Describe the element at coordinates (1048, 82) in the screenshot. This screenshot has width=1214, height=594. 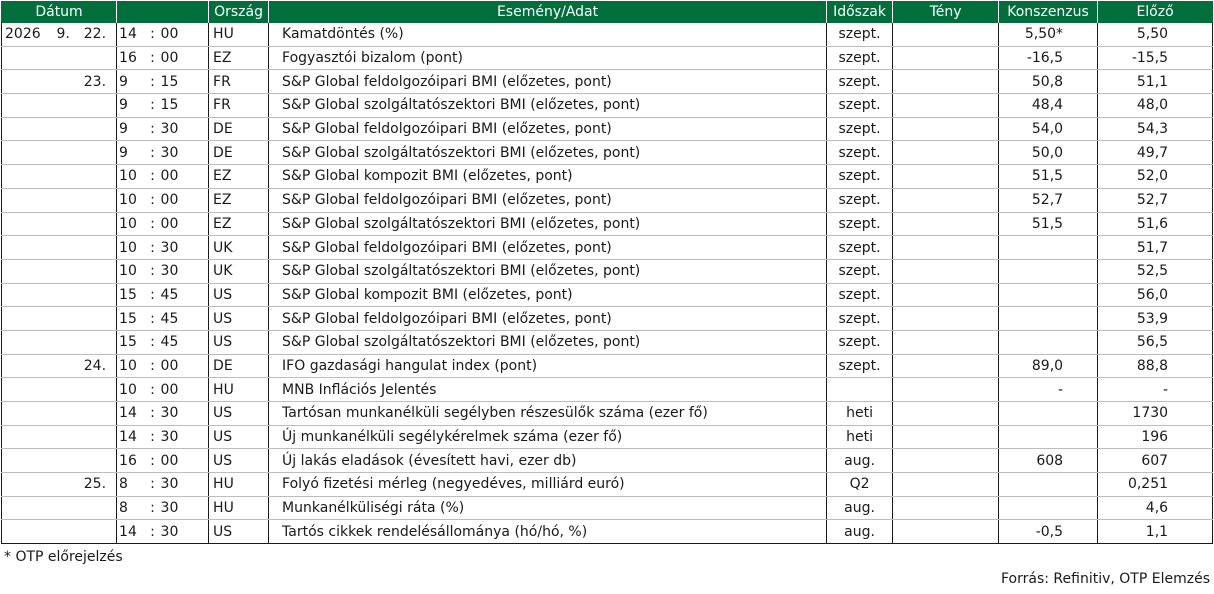
I see `consensus-cell: 50,8` at that location.